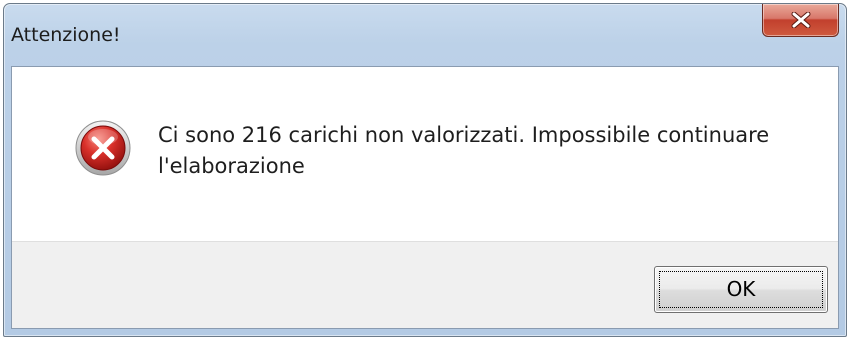 The width and height of the screenshot is (852, 340). I want to click on ok-button-label: OK, so click(741, 289).